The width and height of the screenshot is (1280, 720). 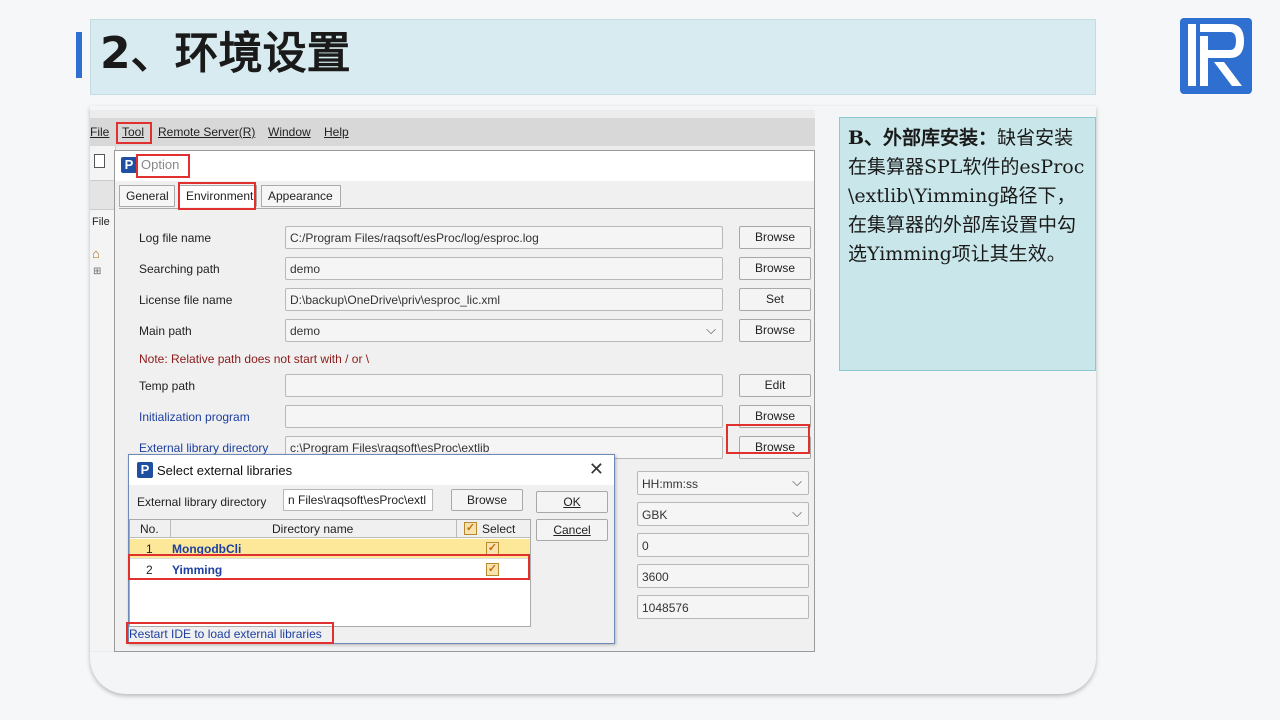 What do you see at coordinates (504, 416) in the screenshot?
I see `init-program-input` at bounding box center [504, 416].